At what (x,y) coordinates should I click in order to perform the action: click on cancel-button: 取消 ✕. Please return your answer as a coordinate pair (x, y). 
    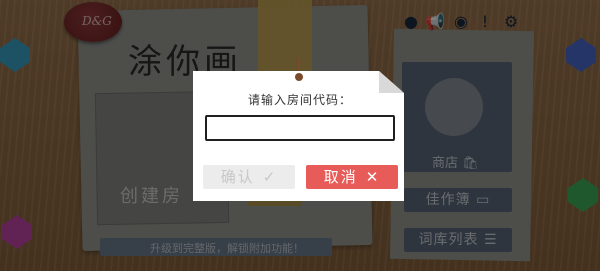
    Looking at the image, I should click on (352, 177).